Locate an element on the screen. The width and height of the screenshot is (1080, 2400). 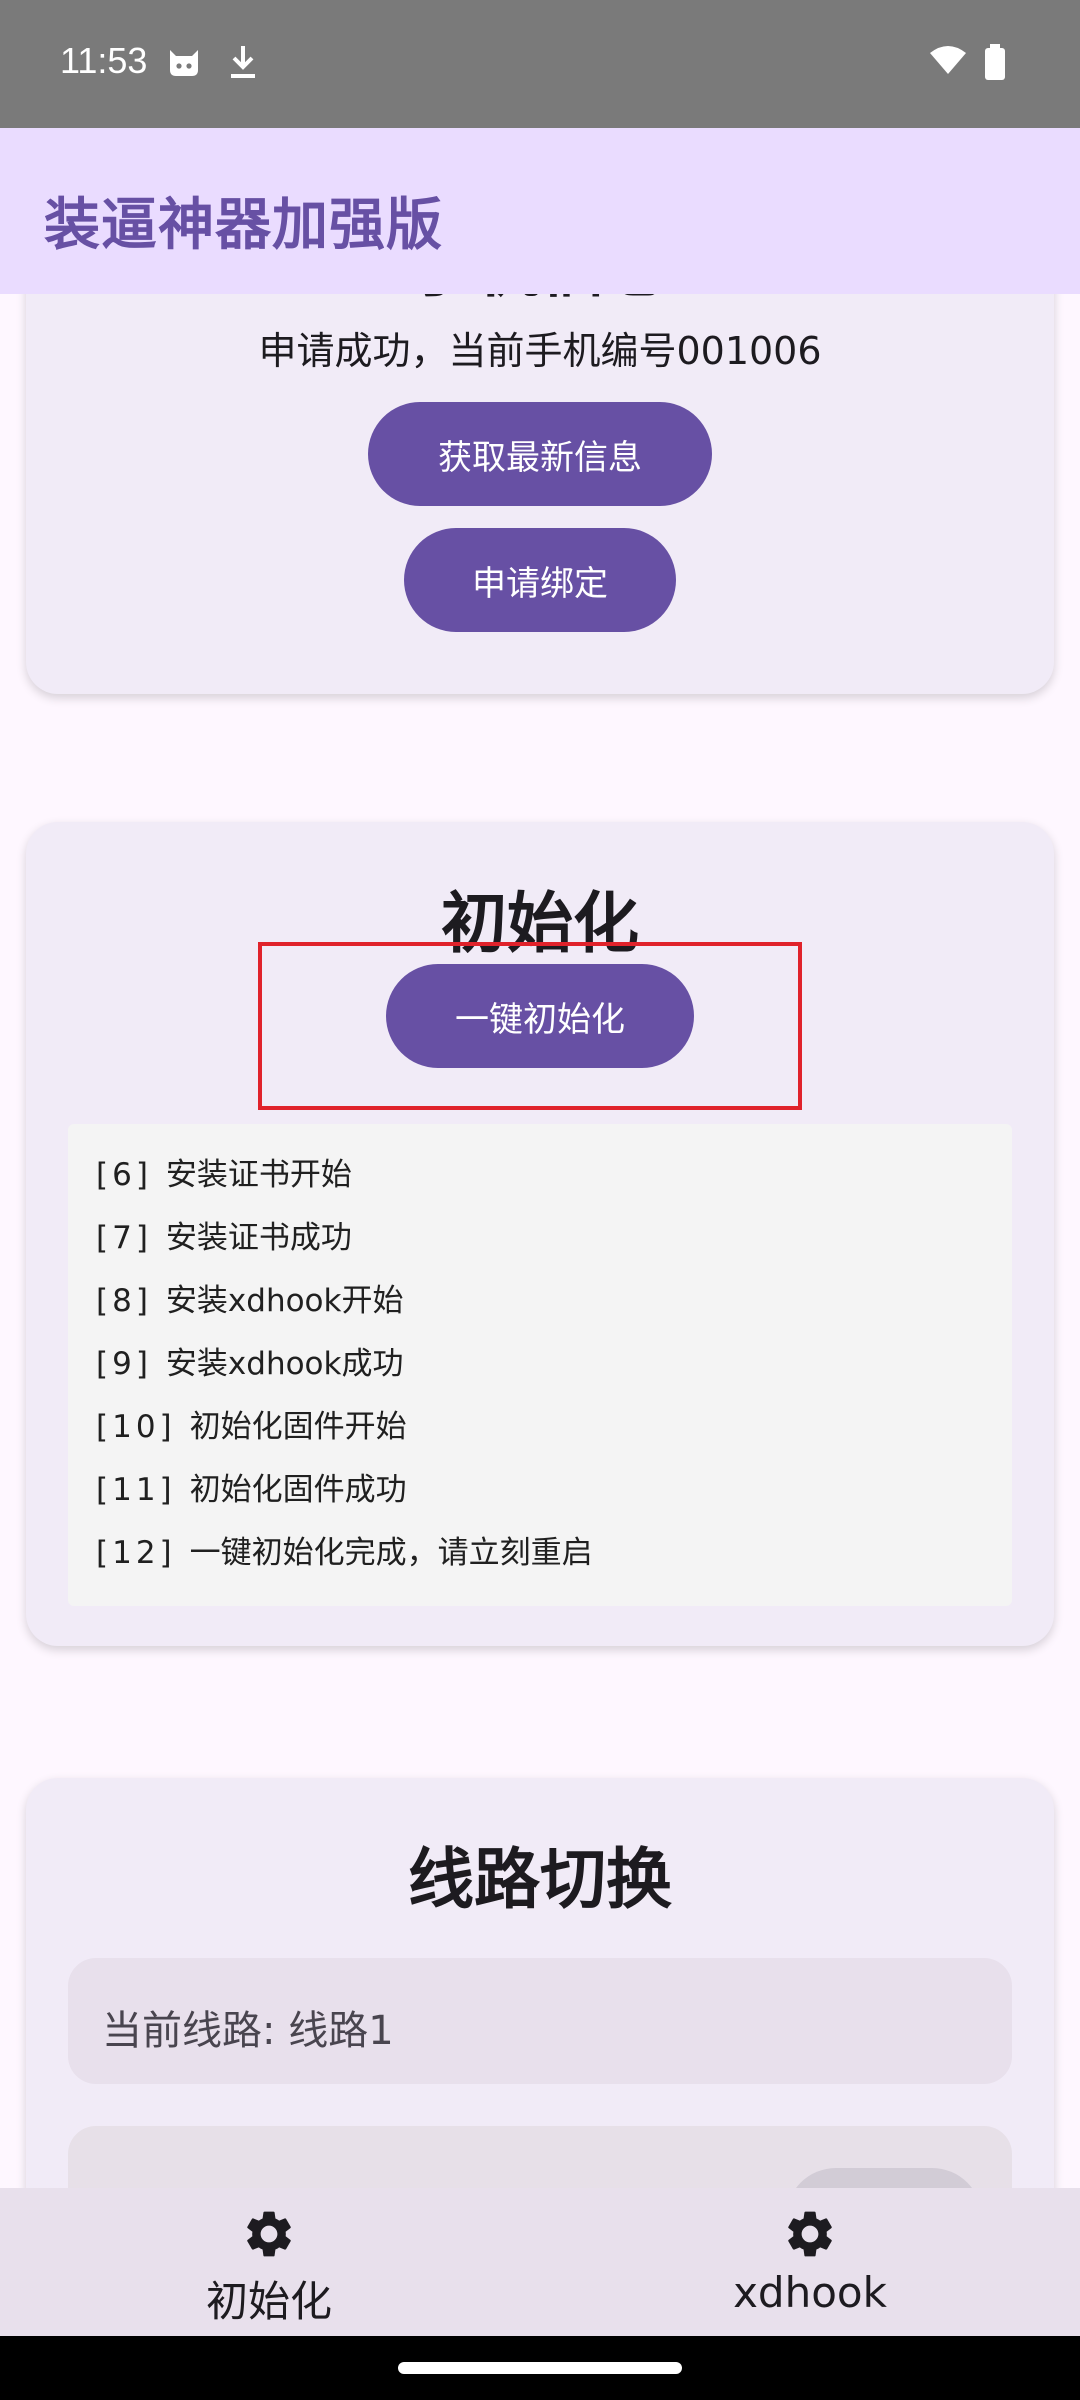
home-gesture-handle is located at coordinates (540, 2368).